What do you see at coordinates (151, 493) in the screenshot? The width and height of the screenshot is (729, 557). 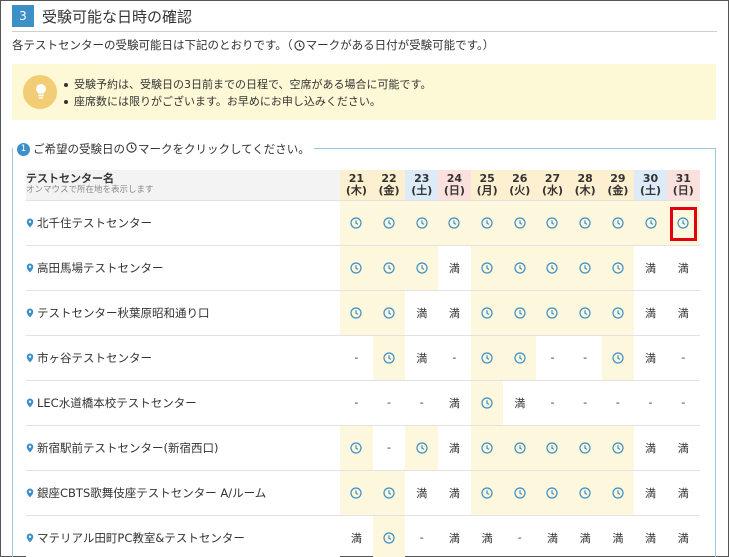 I see `center-name: 銀座CBTS歌舞伎座テストセンター A/ルーム` at bounding box center [151, 493].